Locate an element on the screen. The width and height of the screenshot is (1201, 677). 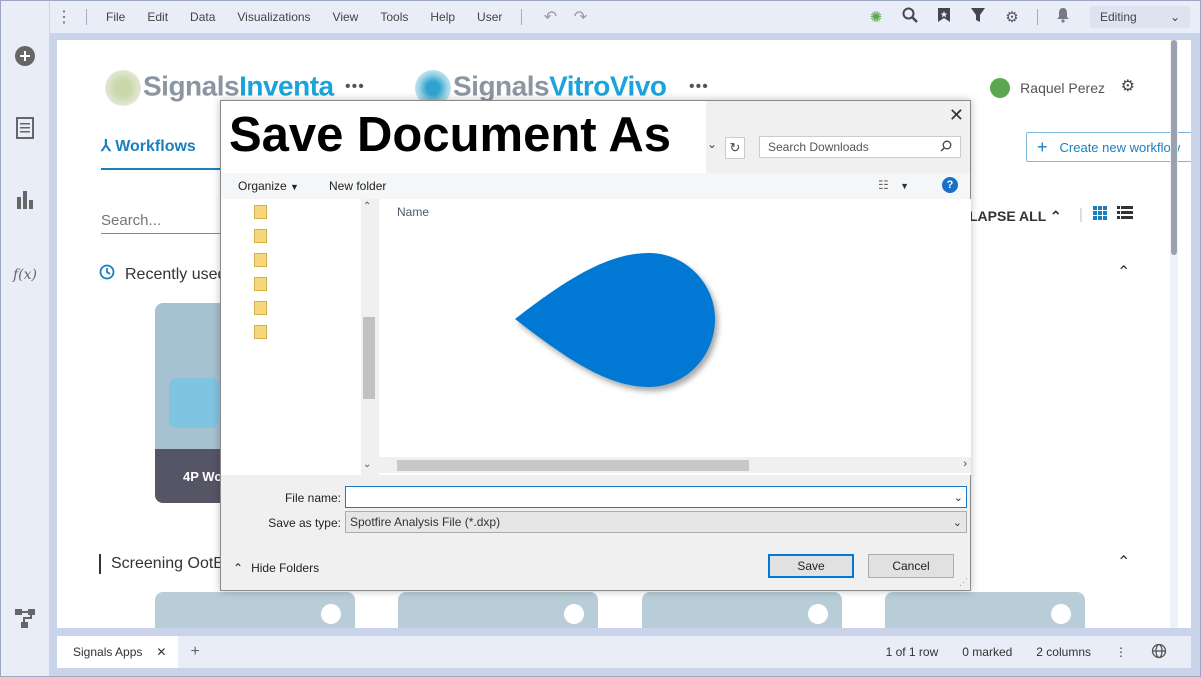
organize-menu: Organize ▼ is located at coordinates (268, 186).